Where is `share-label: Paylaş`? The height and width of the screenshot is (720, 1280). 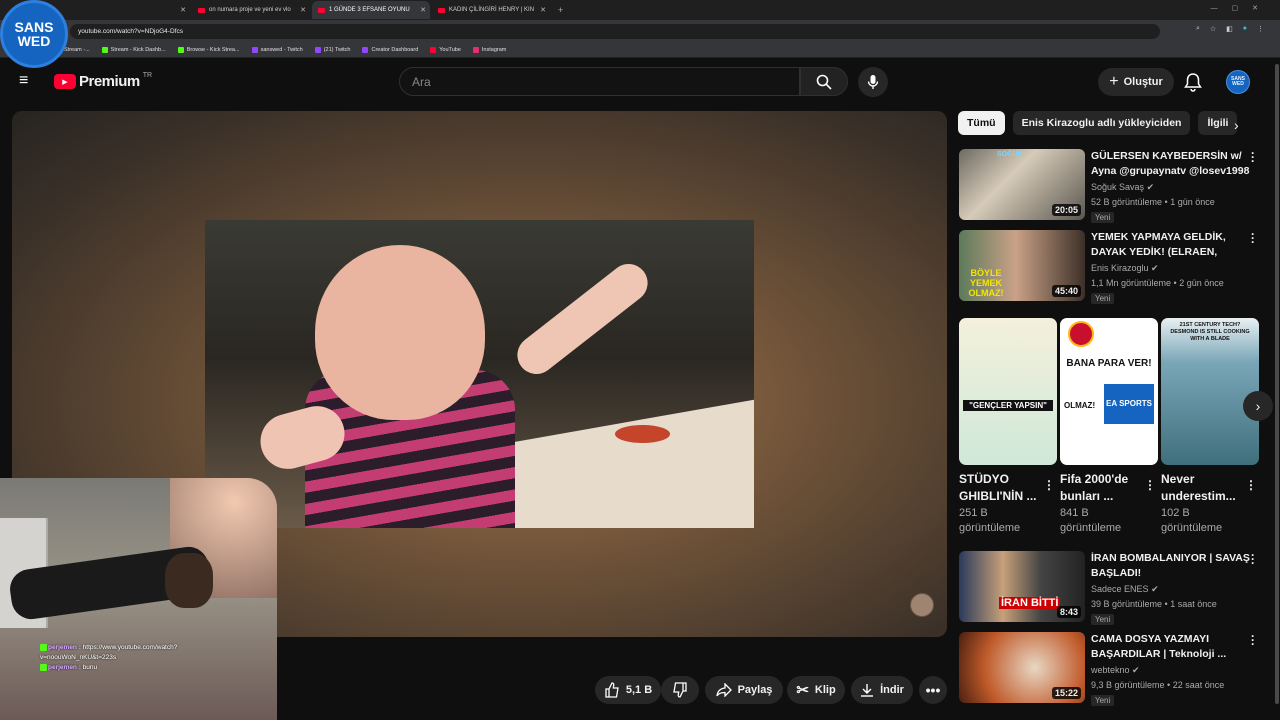
share-label: Paylaş is located at coordinates (755, 690).